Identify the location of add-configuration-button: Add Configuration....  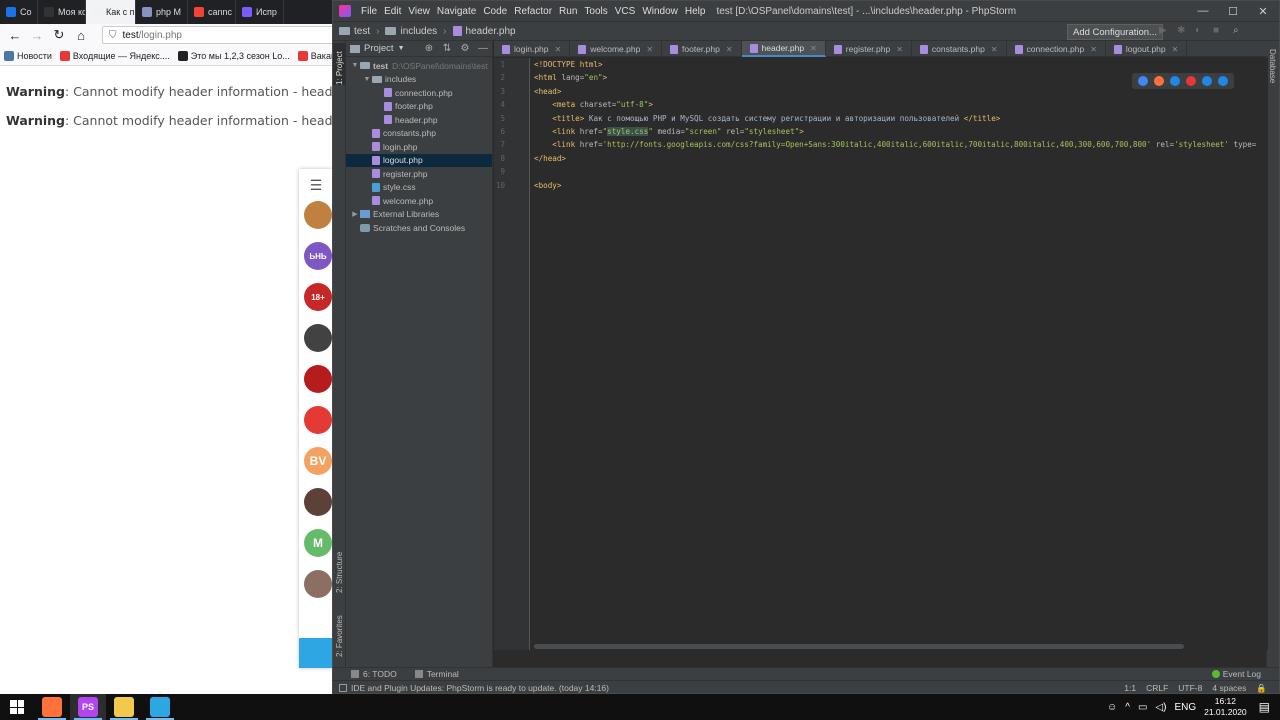
(1115, 32).